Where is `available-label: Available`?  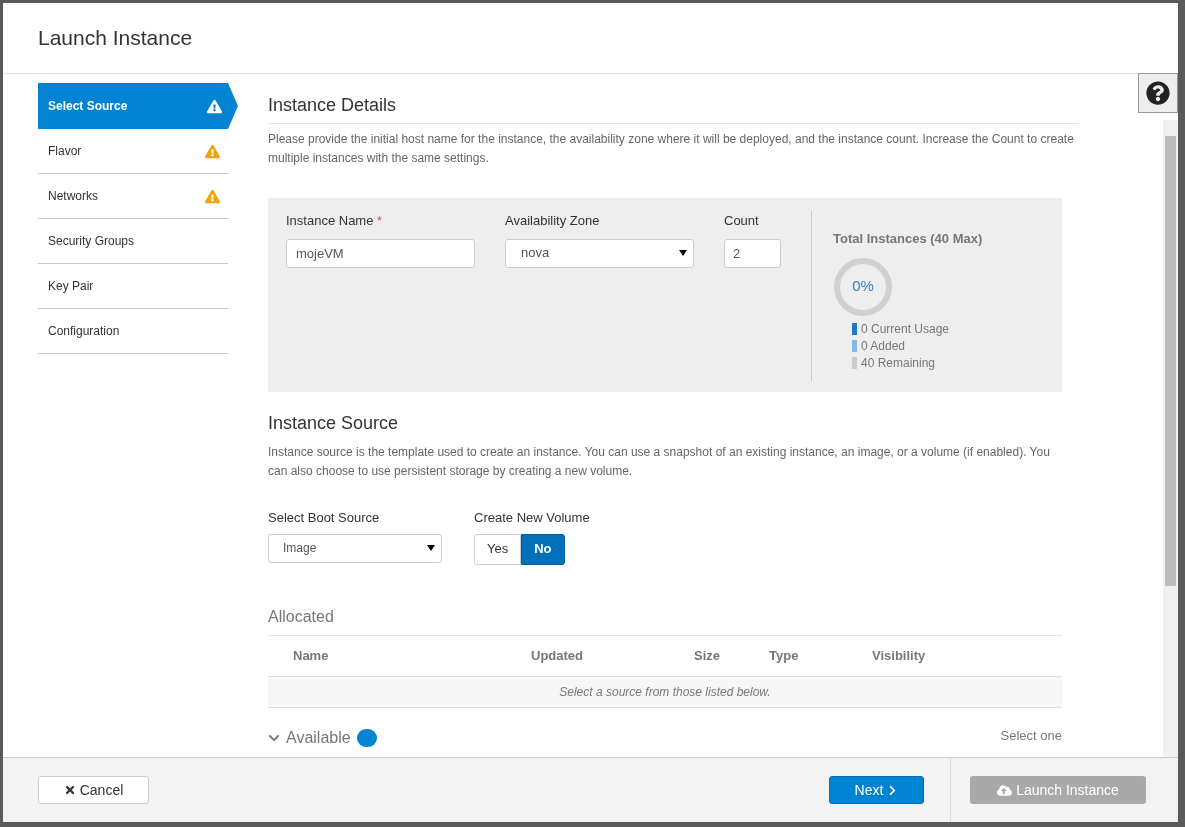
available-label: Available is located at coordinates (318, 737).